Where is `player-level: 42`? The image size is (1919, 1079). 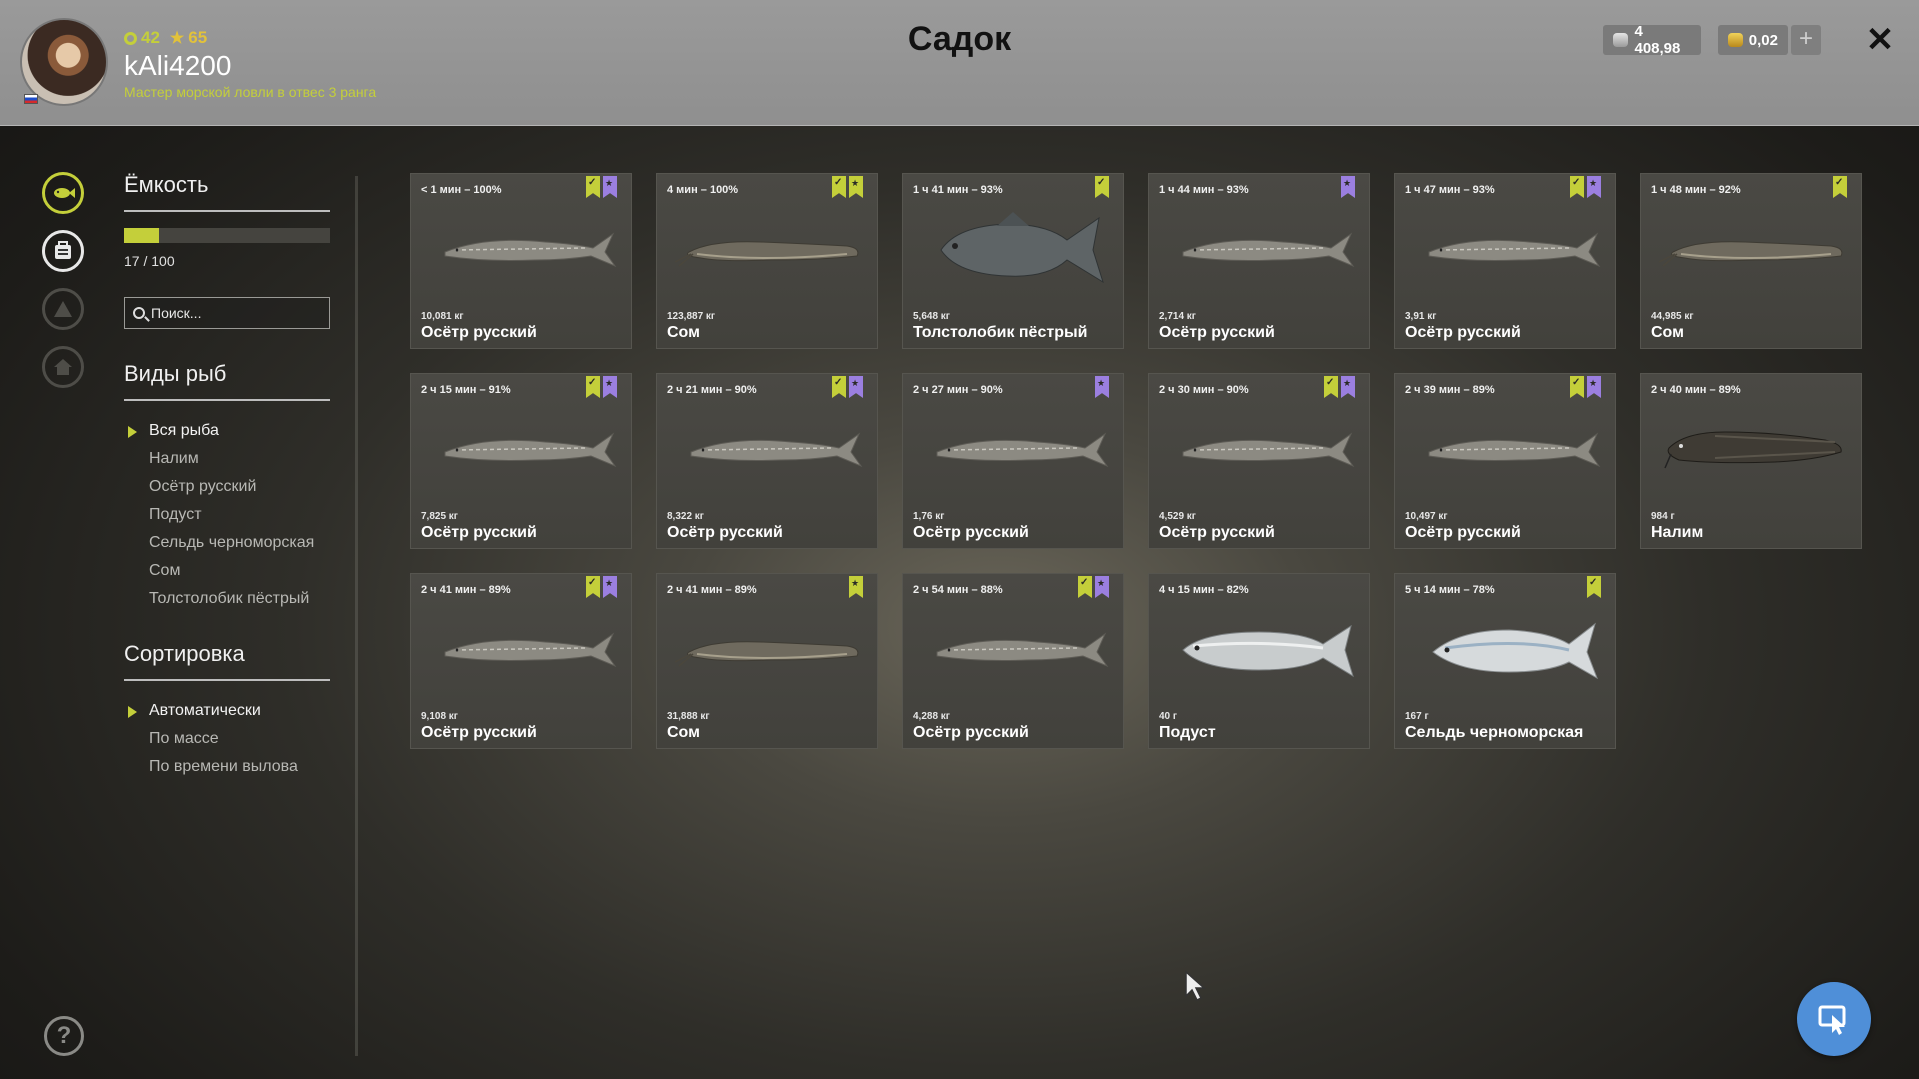 player-level: 42 is located at coordinates (142, 38).